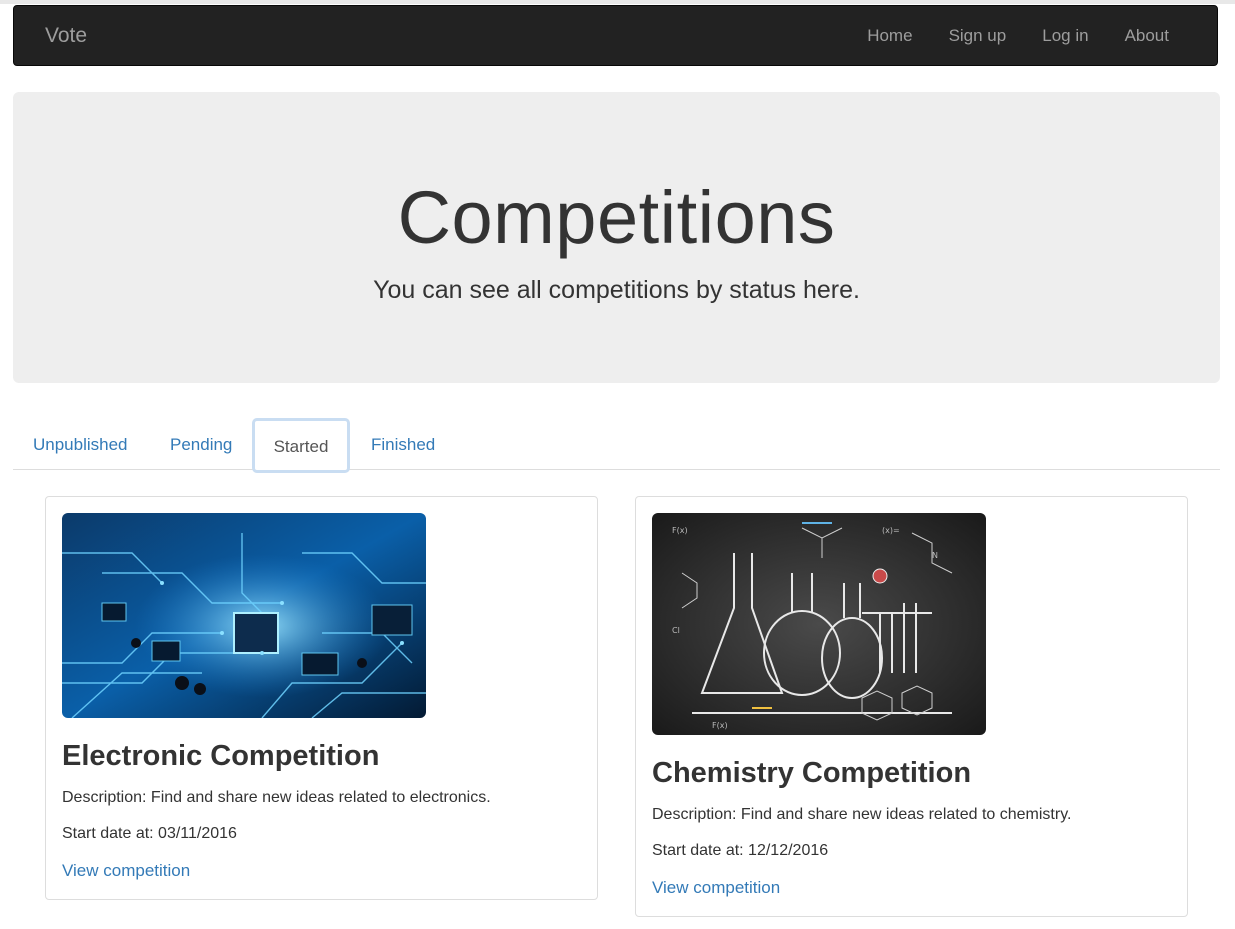 The height and width of the screenshot is (929, 1235). I want to click on chemistry-chalkboard-image: F(x) (x)= Cl N F(x), so click(819, 624).